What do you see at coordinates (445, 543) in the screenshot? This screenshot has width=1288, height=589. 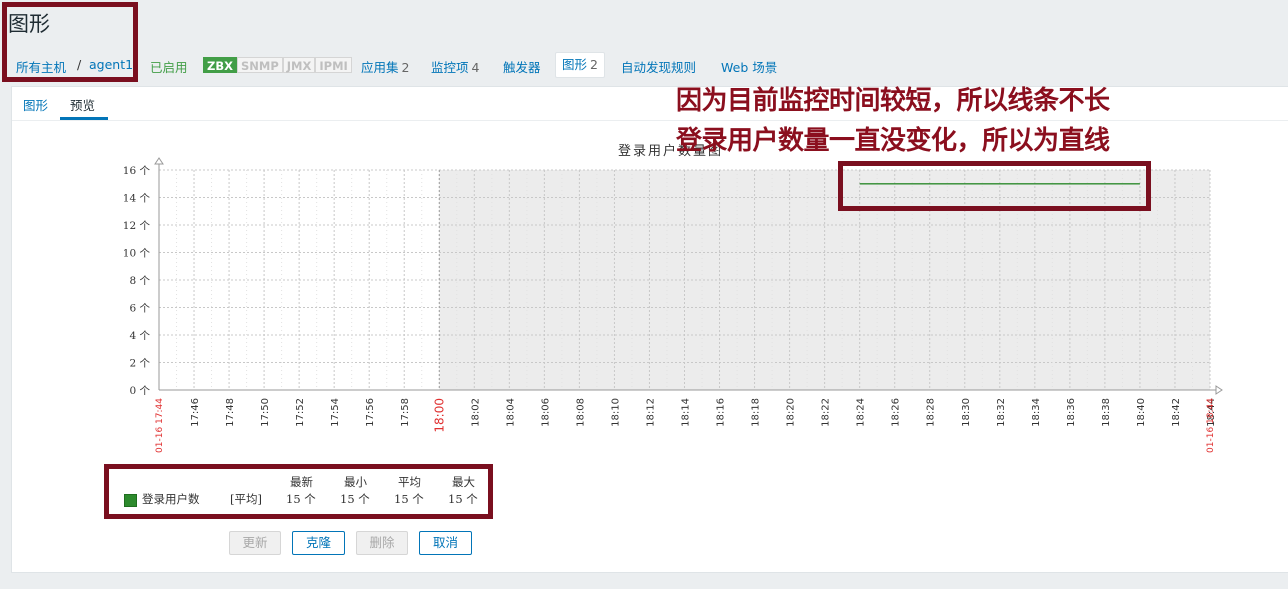 I see `cancel-button: 取消` at bounding box center [445, 543].